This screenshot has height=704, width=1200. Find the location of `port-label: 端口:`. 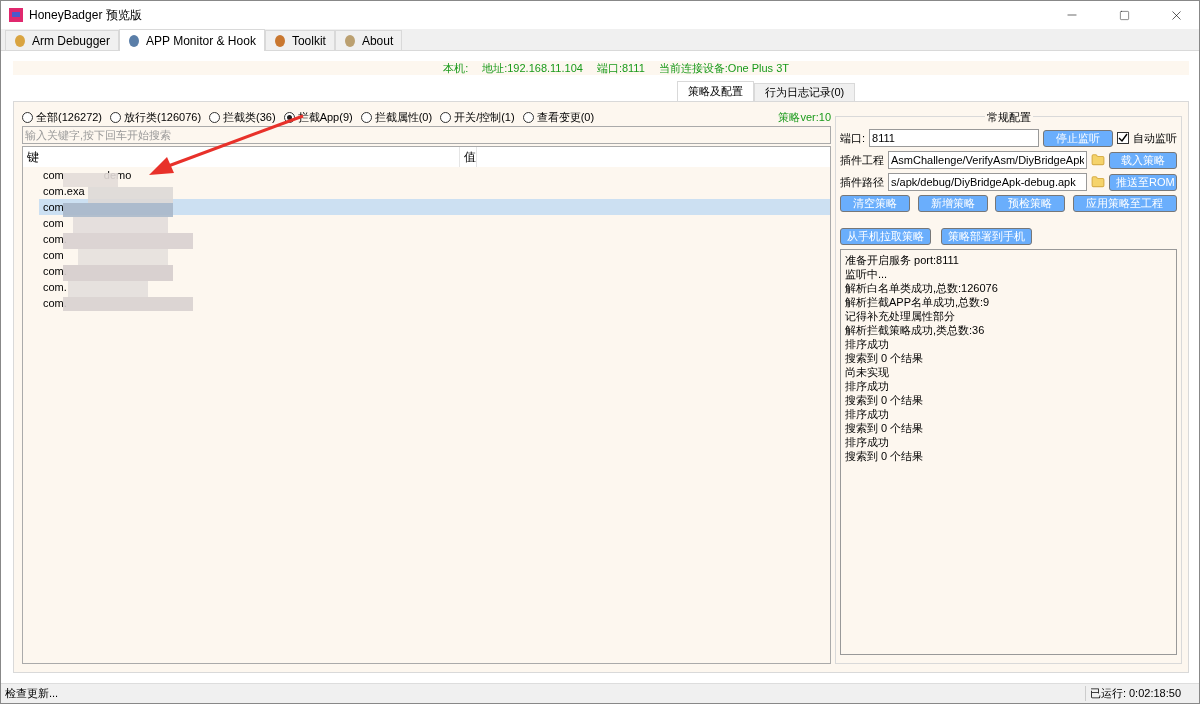

port-label: 端口: is located at coordinates (853, 138).